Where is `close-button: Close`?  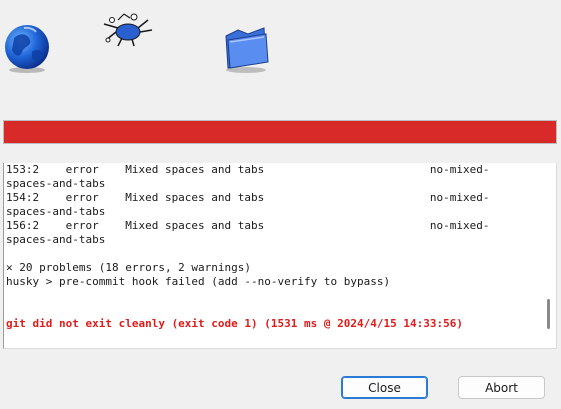 close-button: Close is located at coordinates (384, 387).